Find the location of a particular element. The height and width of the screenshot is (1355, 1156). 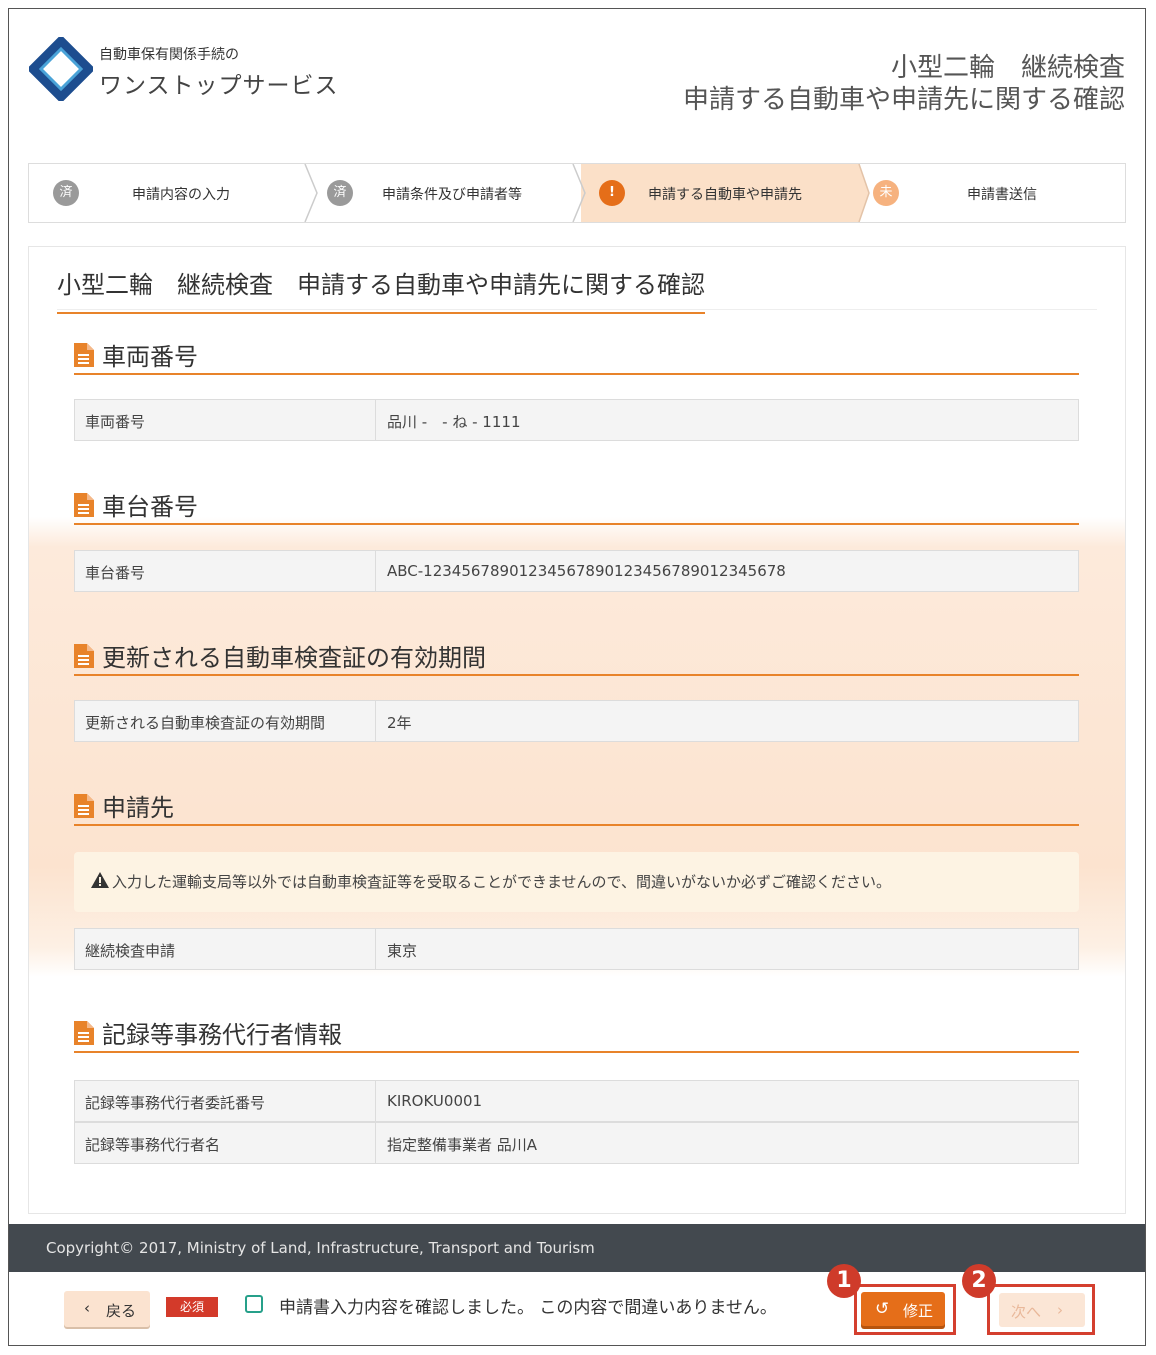

step-pending-icon: 未 is located at coordinates (886, 193).